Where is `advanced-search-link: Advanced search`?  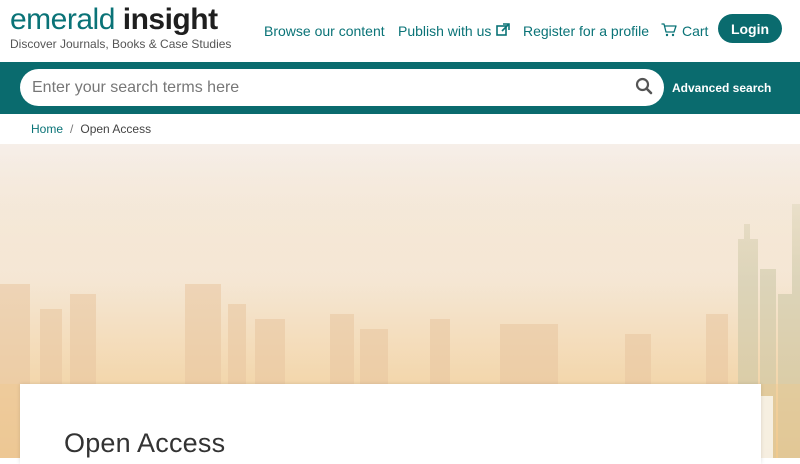 advanced-search-link: Advanced search is located at coordinates (721, 88).